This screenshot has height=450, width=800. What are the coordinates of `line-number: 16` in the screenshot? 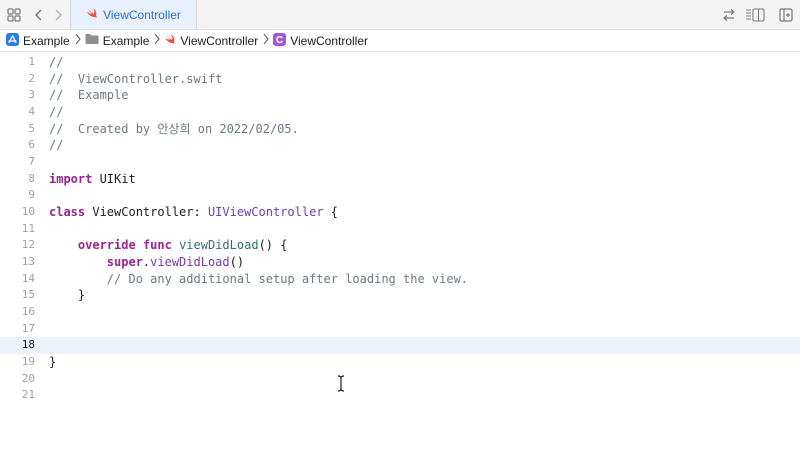 It's located at (28, 312).